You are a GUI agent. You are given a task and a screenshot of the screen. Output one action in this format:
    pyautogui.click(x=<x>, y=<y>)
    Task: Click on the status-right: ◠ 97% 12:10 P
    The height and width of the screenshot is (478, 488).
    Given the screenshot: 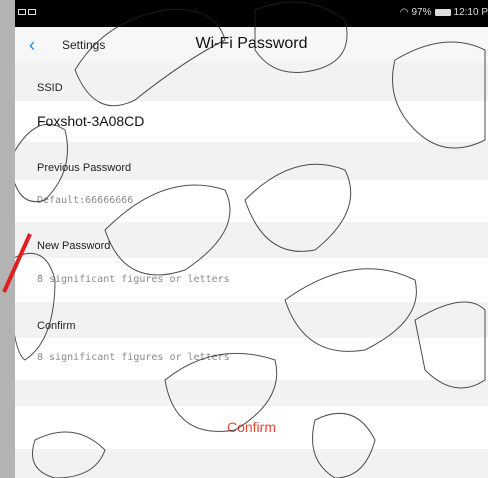 What is the action you would take?
    pyautogui.click(x=444, y=12)
    